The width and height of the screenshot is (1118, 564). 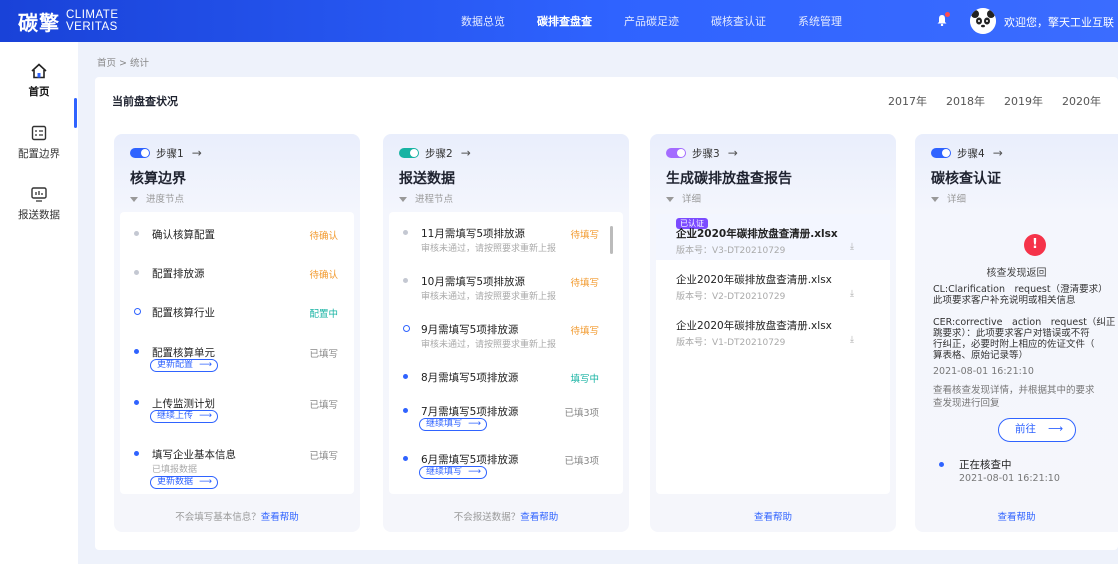 I want to click on scrollbar, so click(x=611, y=240).